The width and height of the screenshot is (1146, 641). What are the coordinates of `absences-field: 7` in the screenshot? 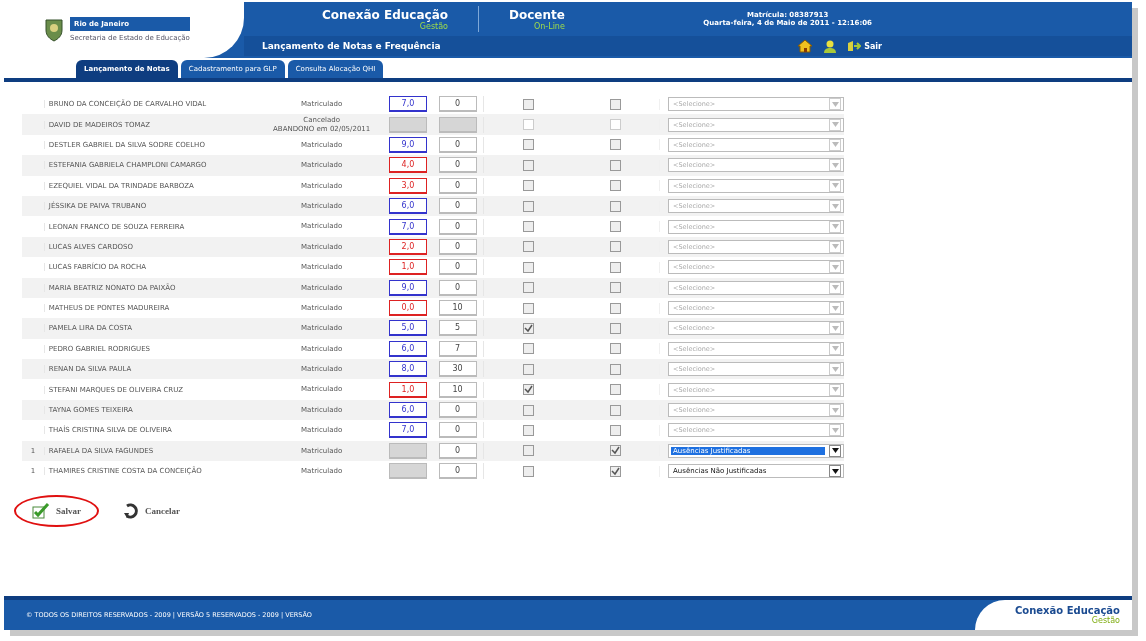 It's located at (457, 348).